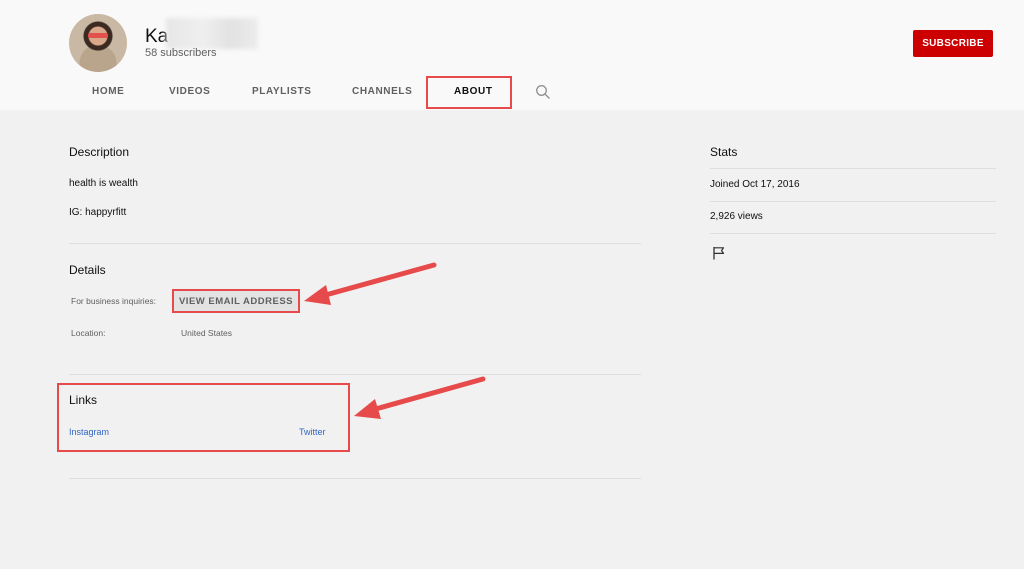  Describe the element at coordinates (189, 91) in the screenshot. I see `tab-videos: VIDEOS` at that location.